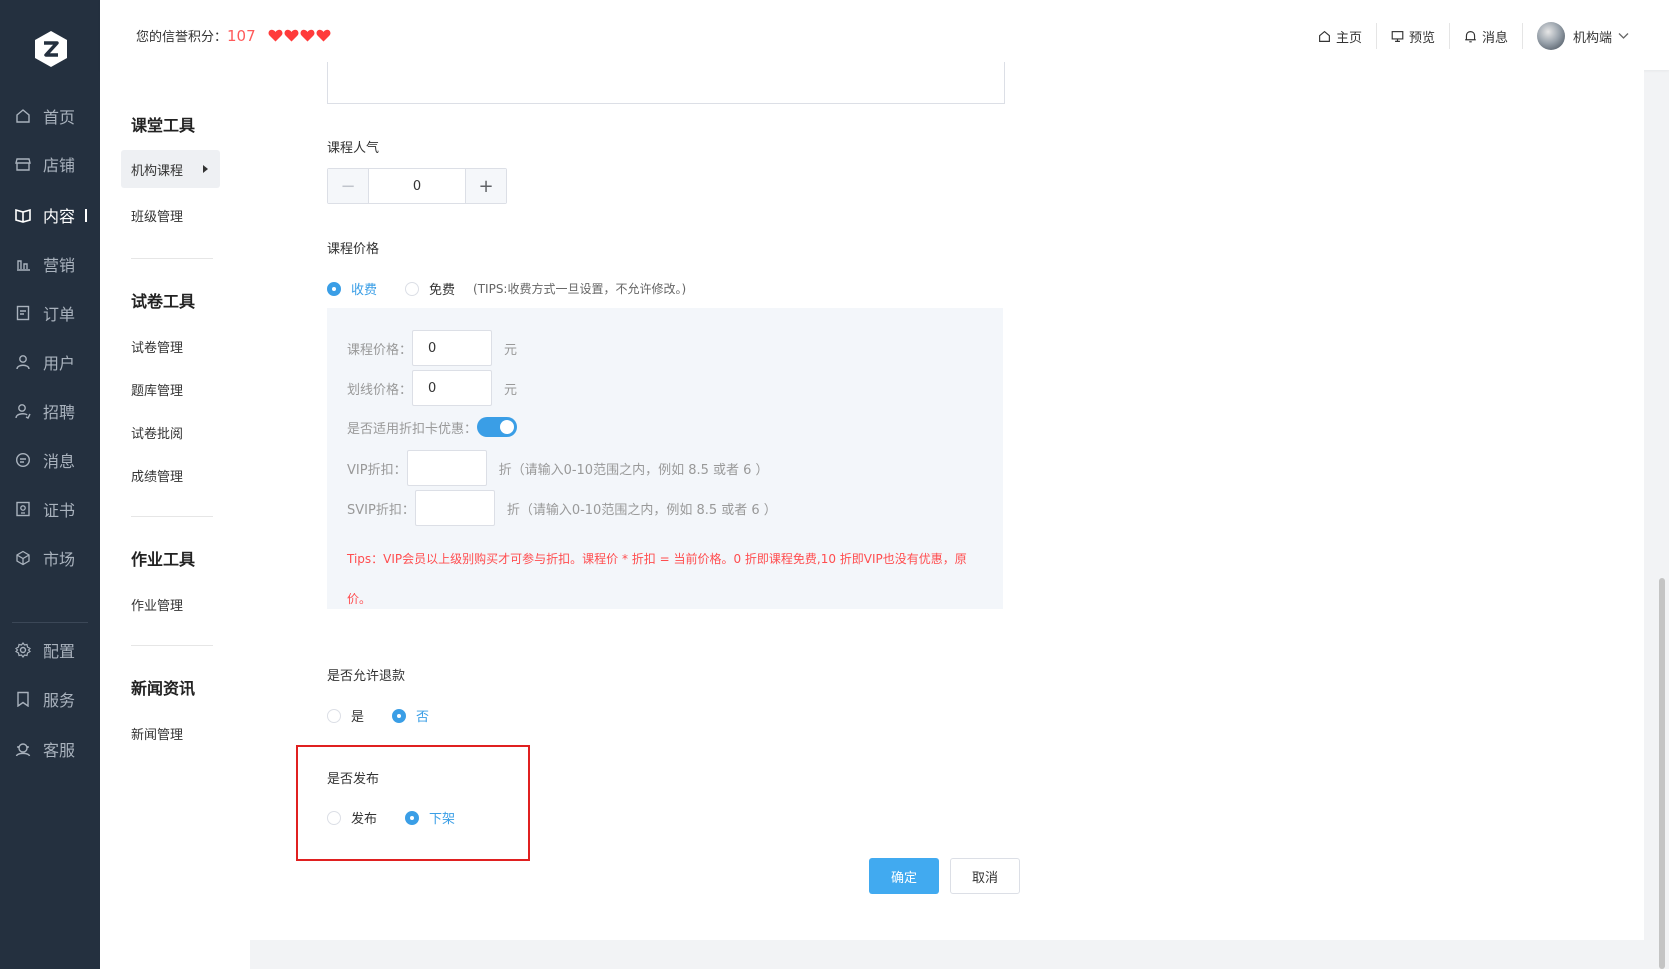 Image resolution: width=1669 pixels, height=969 pixels. What do you see at coordinates (50, 484) in the screenshot?
I see `main-sidebar: 首页 店铺 内容 营销 订单 用户 招聘 消息 证书 市场 配置 服务 客服` at bounding box center [50, 484].